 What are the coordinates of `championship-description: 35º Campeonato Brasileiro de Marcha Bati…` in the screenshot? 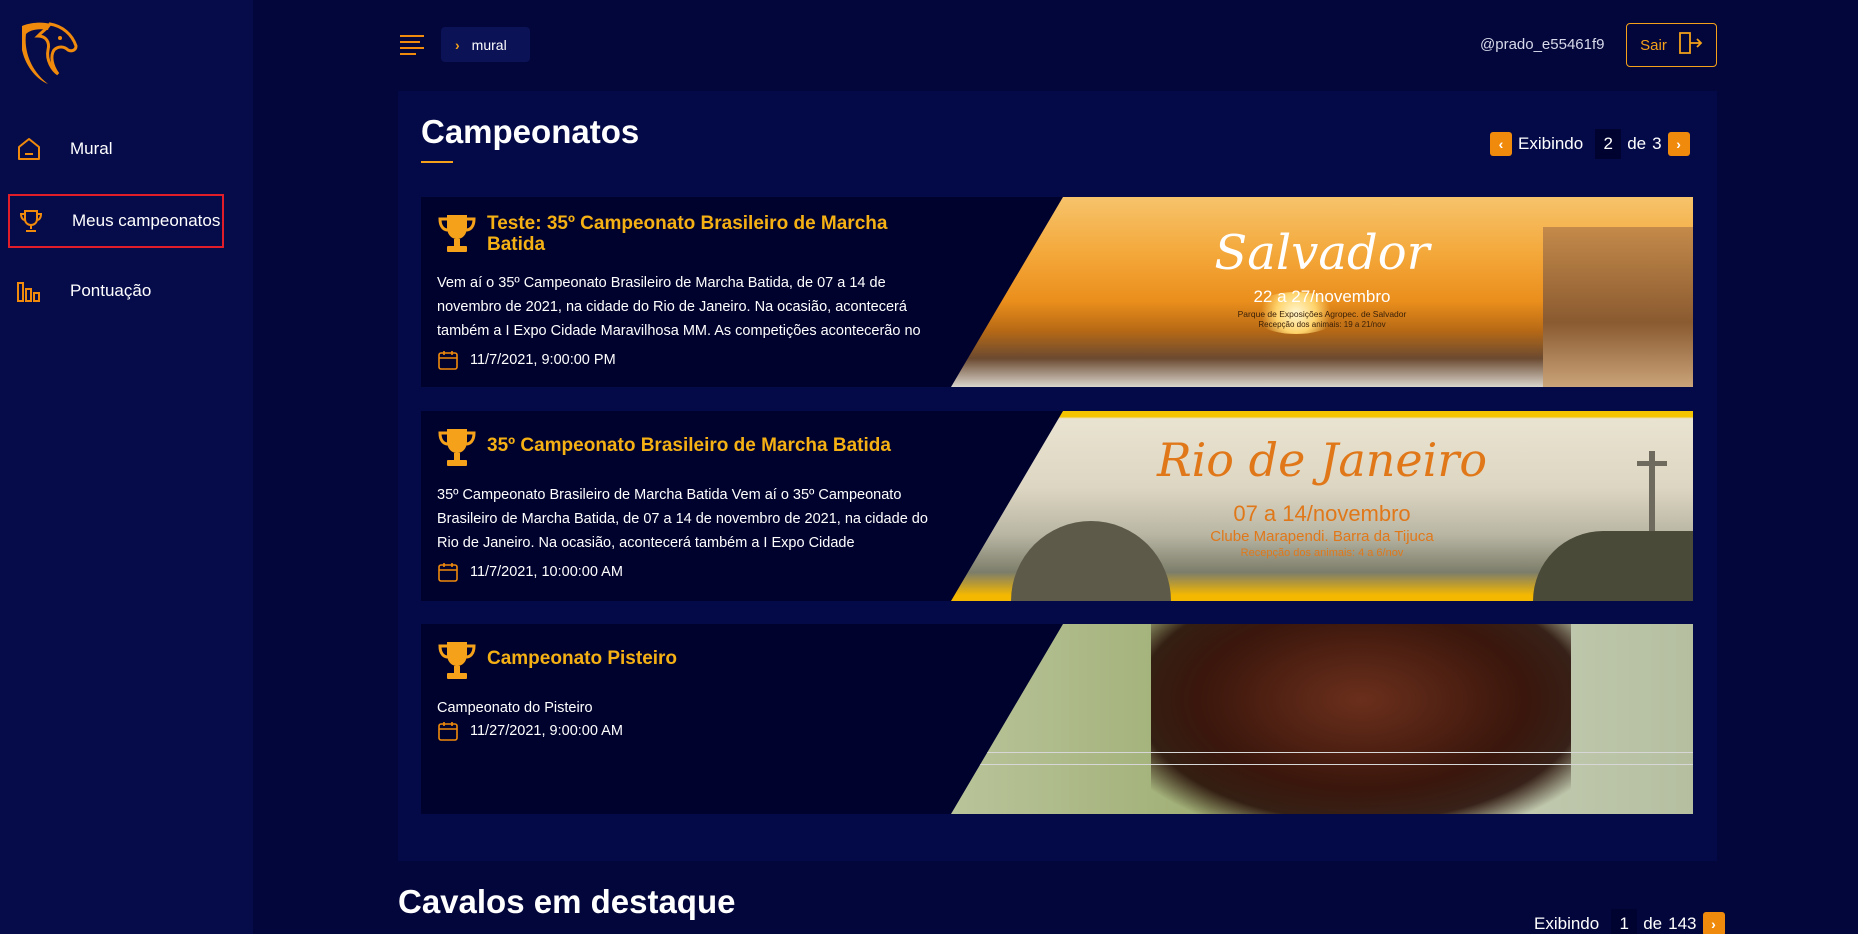 It's located at (682, 519).